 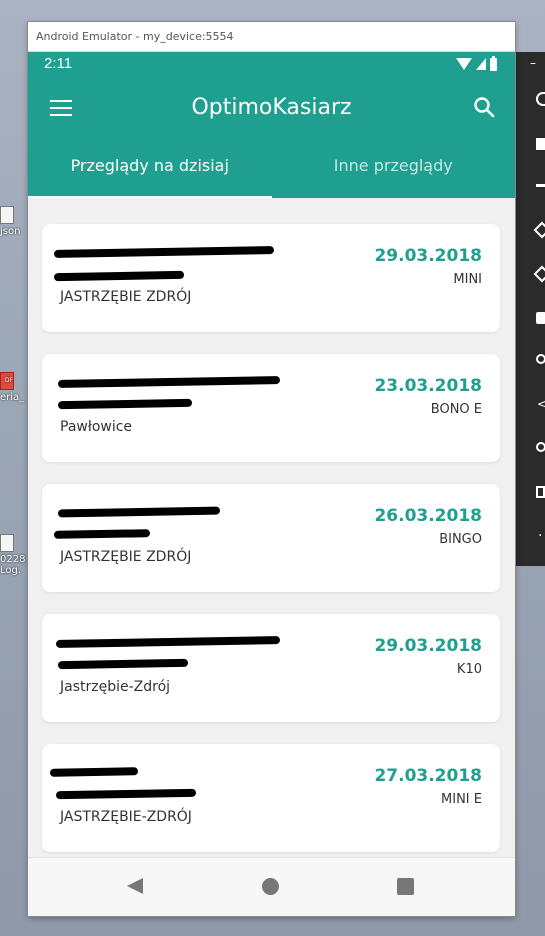 What do you see at coordinates (456, 409) in the screenshot?
I see `card-type: BONO E` at bounding box center [456, 409].